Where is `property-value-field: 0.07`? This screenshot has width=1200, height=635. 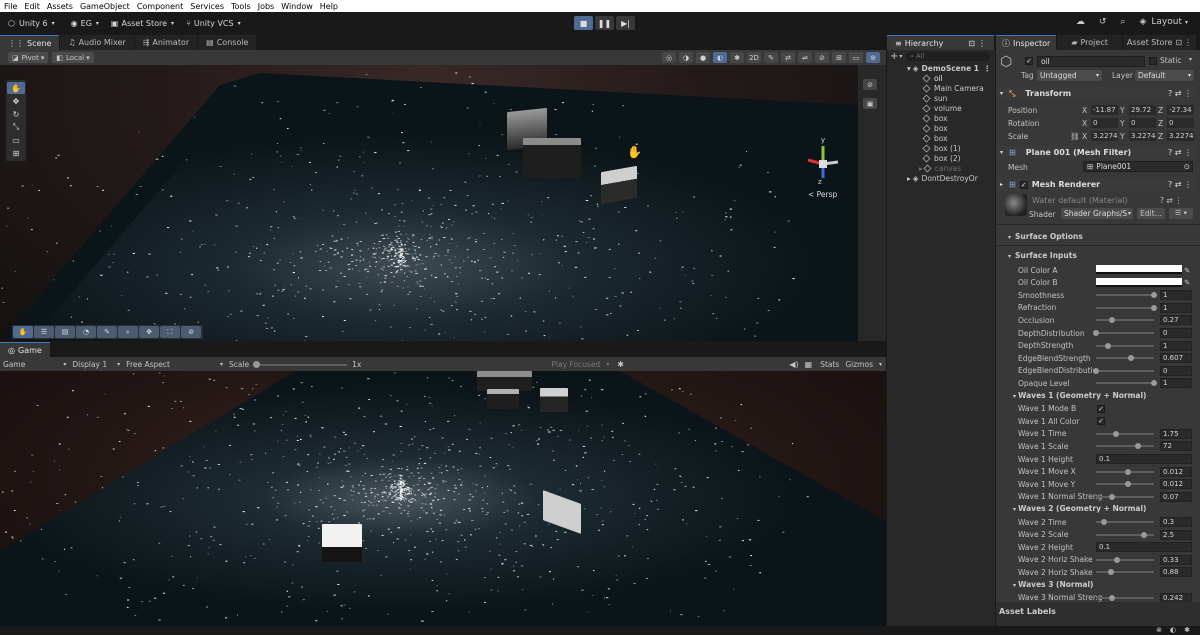 property-value-field: 0.07 is located at coordinates (1176, 496).